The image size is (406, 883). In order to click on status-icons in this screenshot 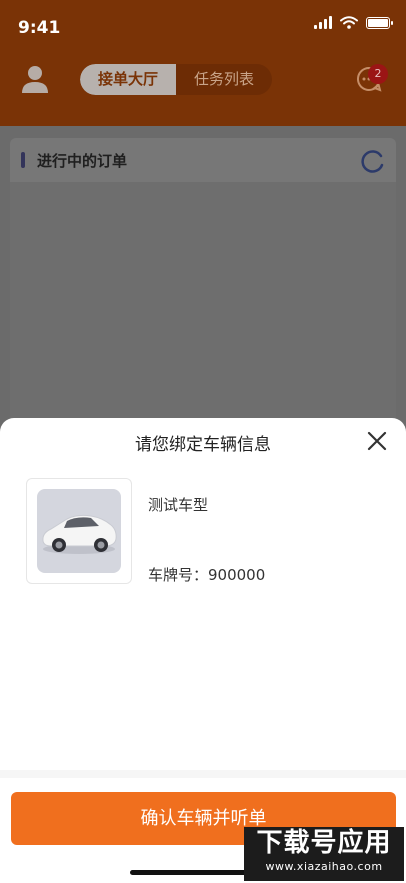, I will do `click(353, 22)`.